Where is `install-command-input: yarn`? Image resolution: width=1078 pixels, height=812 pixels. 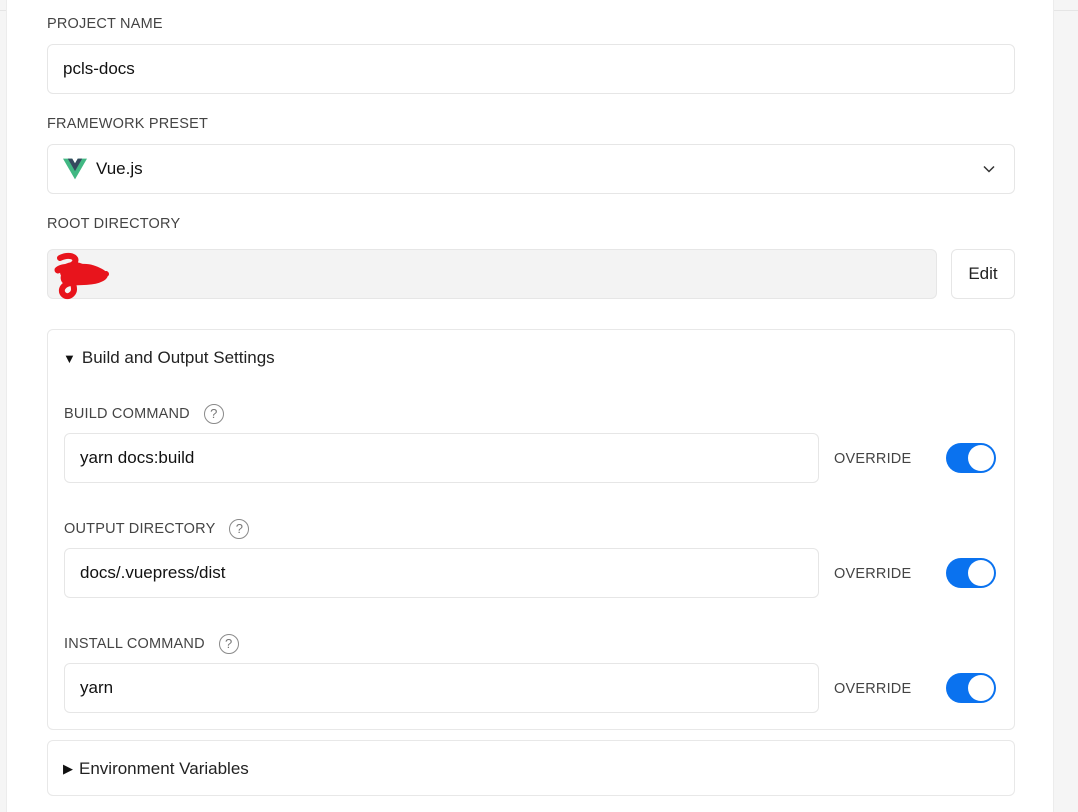 install-command-input: yarn is located at coordinates (441, 688).